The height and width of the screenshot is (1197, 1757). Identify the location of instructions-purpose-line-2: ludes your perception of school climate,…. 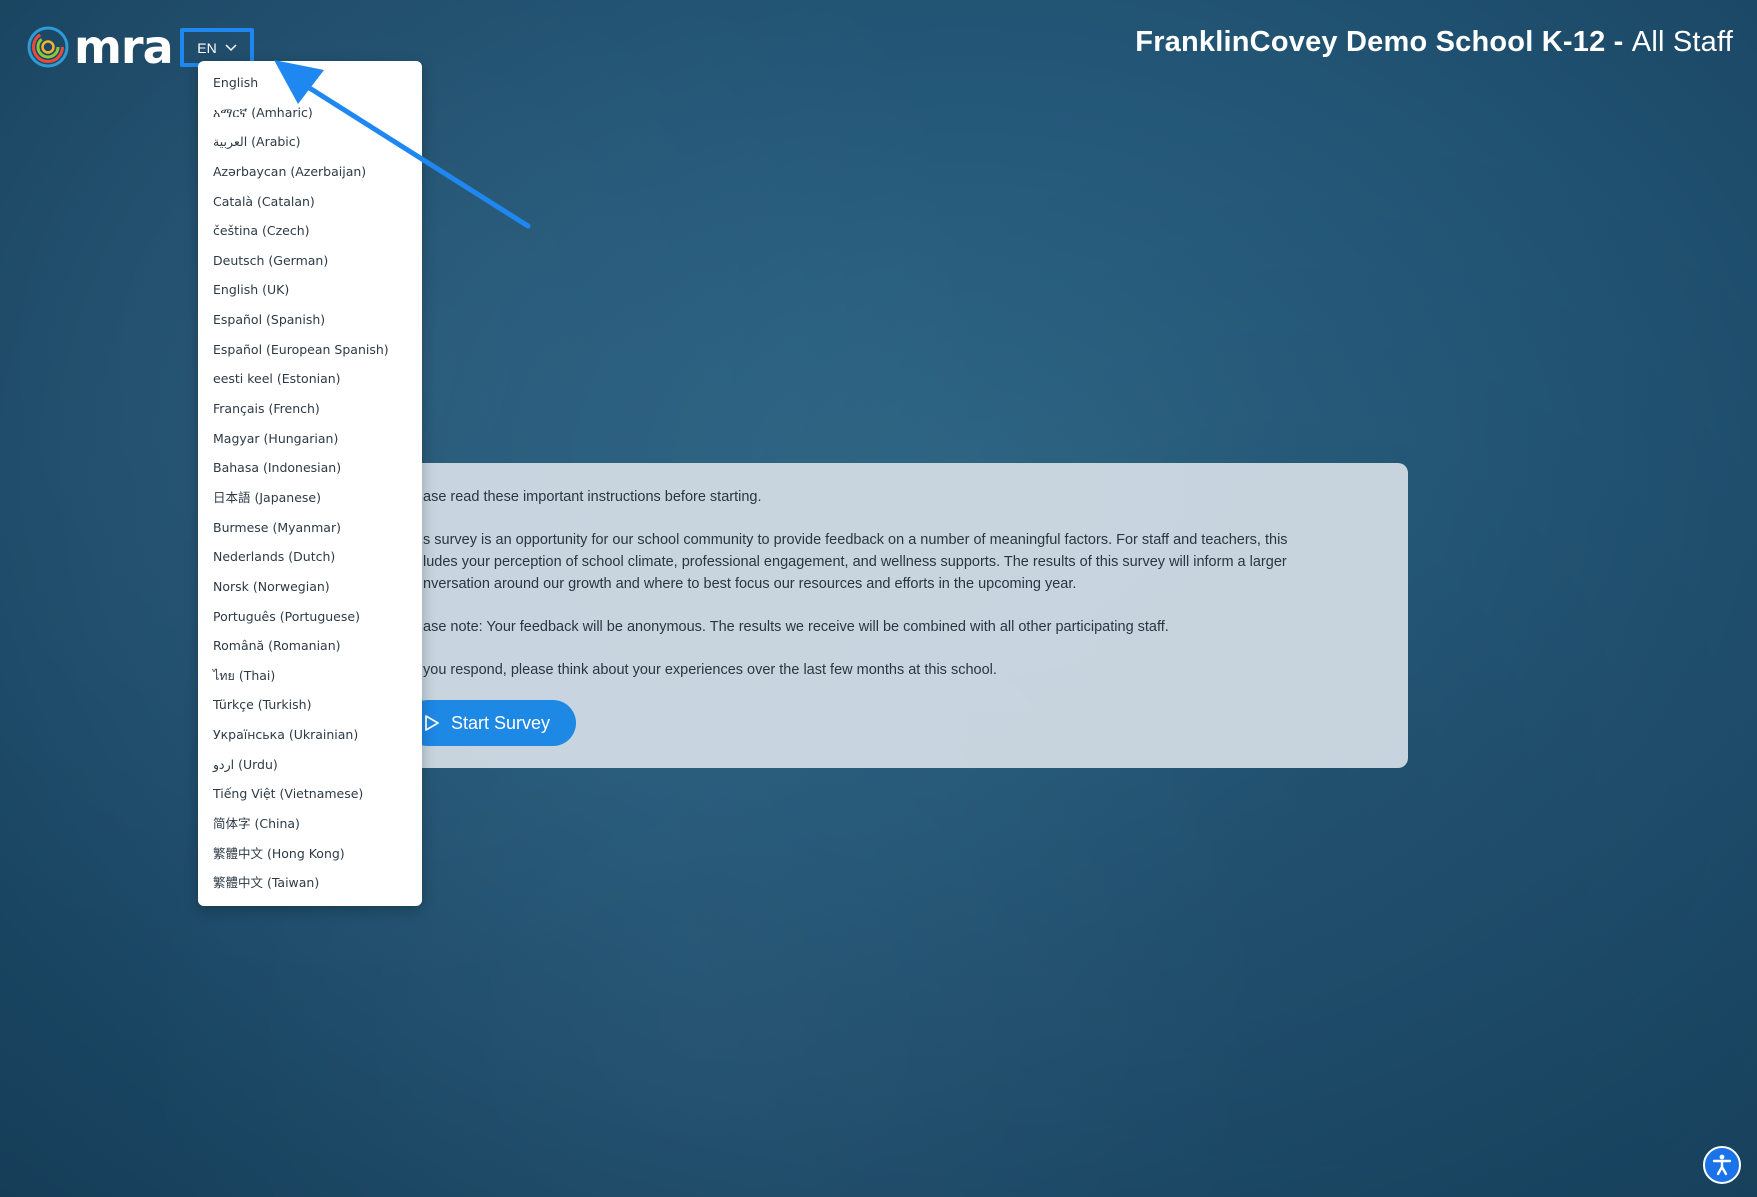
(855, 562).